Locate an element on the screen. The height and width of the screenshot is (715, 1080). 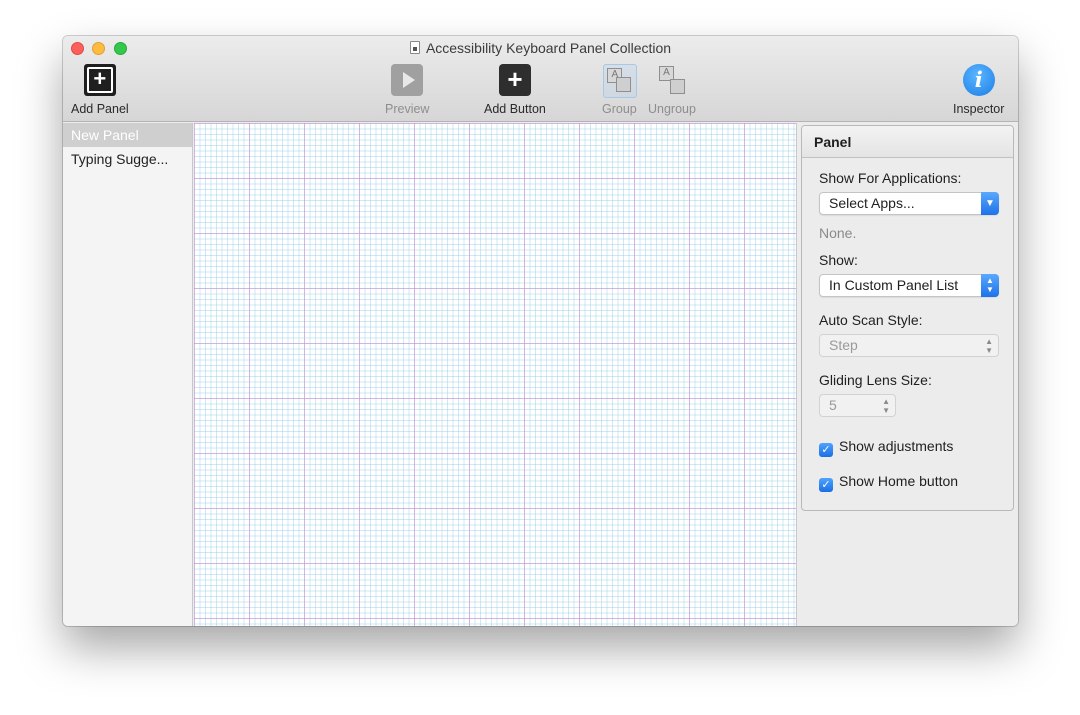
auto-scan-style-value: Step is located at coordinates (843, 345).